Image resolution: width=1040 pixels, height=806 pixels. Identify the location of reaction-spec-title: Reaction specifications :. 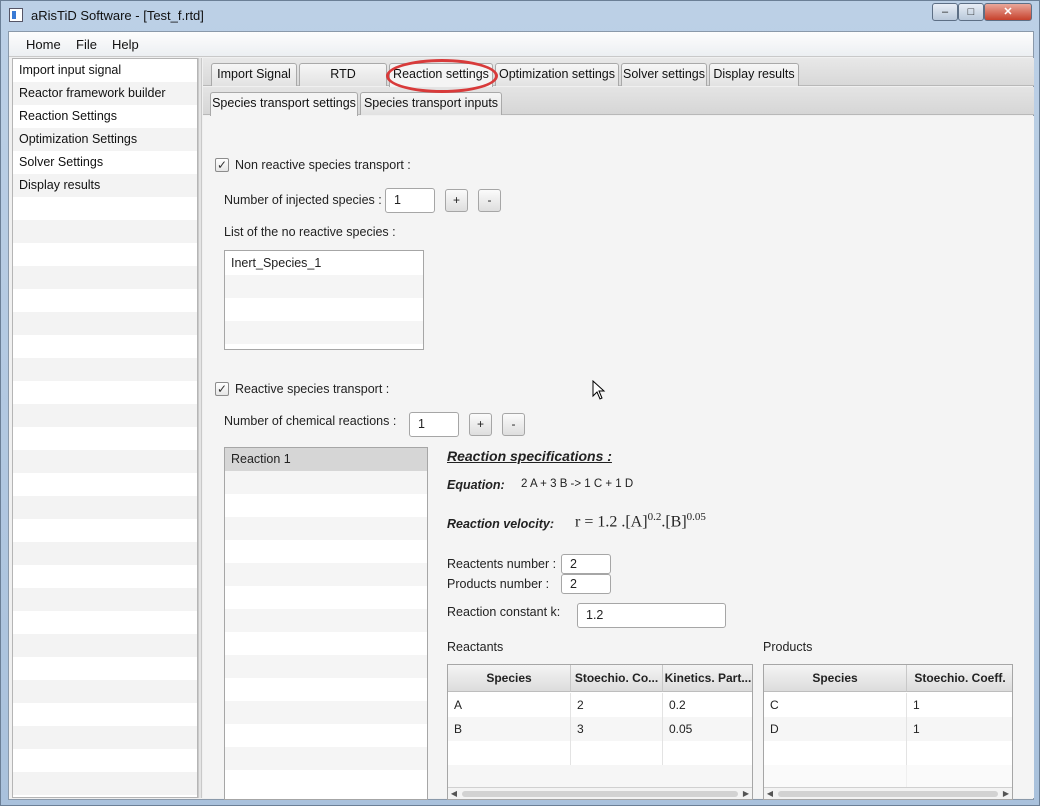
(529, 456).